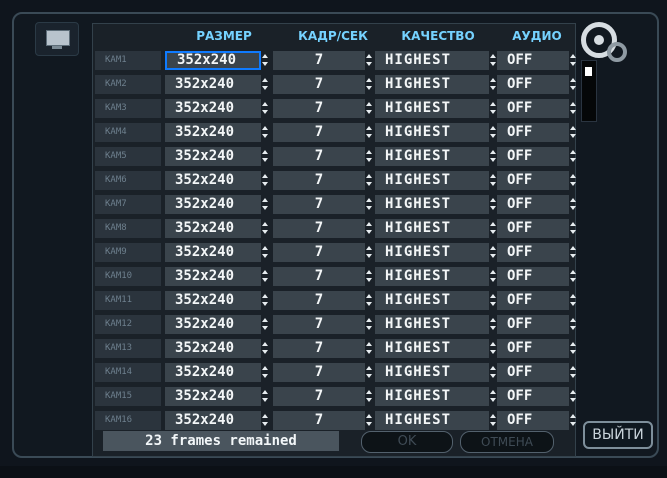 The image size is (667, 478). I want to click on monitor-icon, so click(57, 39).